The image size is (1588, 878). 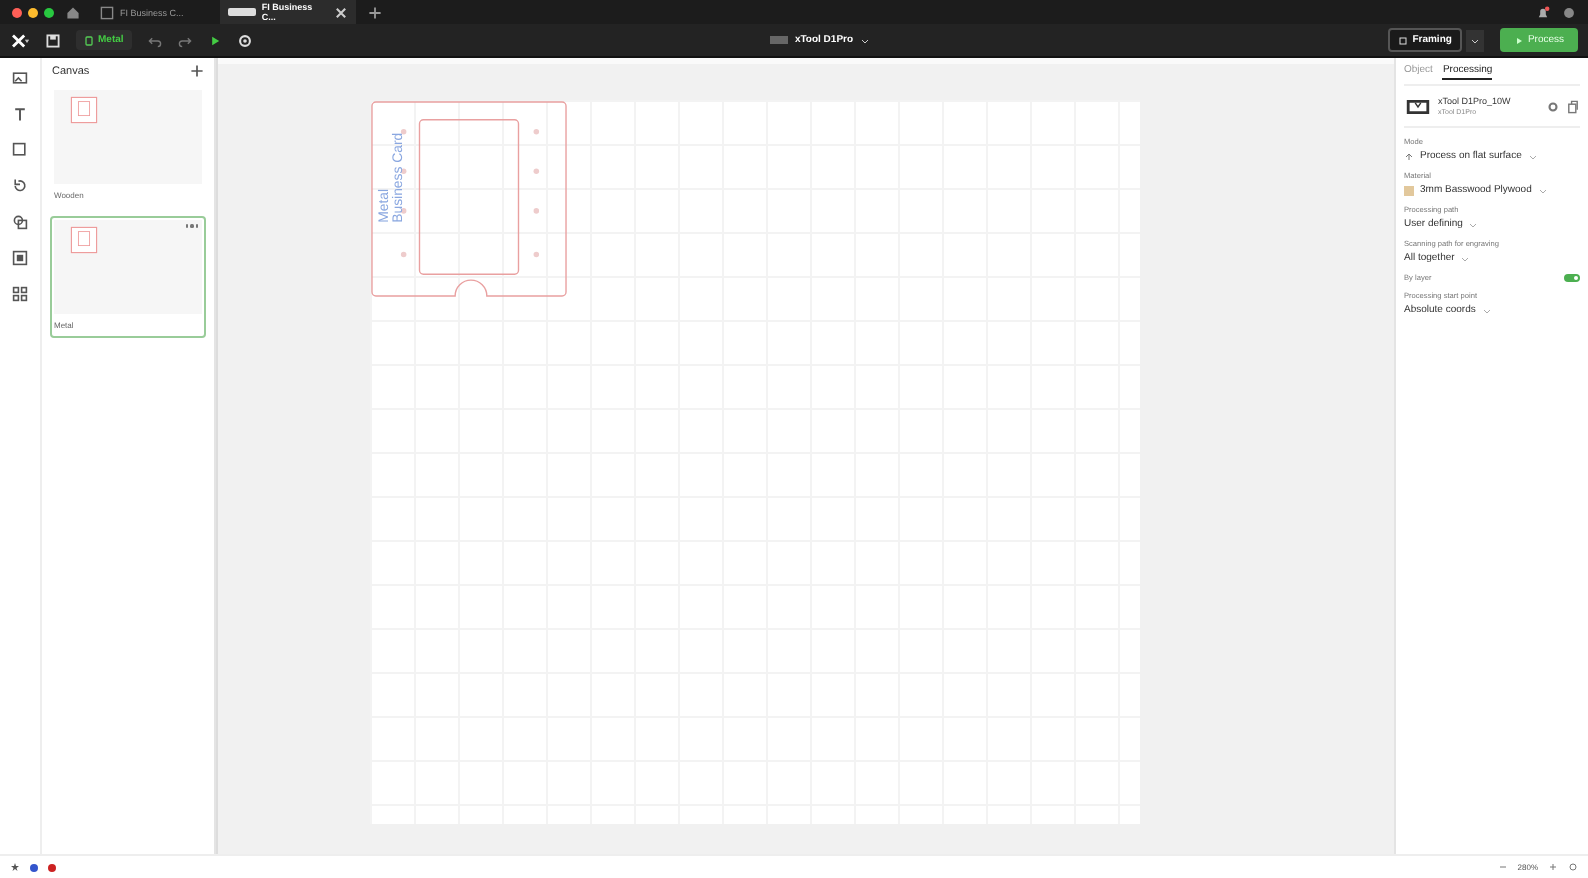 I want to click on toggle-switch, so click(x=1572, y=278).